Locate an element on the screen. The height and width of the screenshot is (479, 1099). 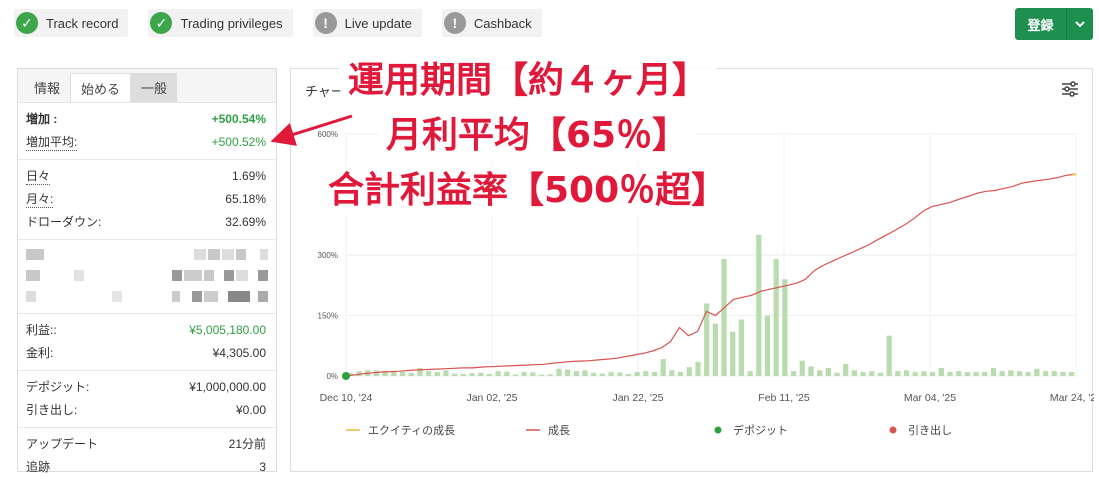
stat-value: ¥5,005,180.00 is located at coordinates (227, 329).